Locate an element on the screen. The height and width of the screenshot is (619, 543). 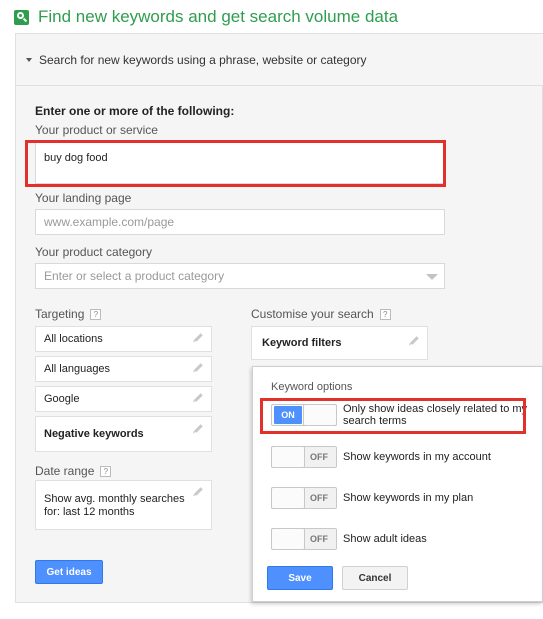
targeting-row-label: All languages is located at coordinates (77, 369).